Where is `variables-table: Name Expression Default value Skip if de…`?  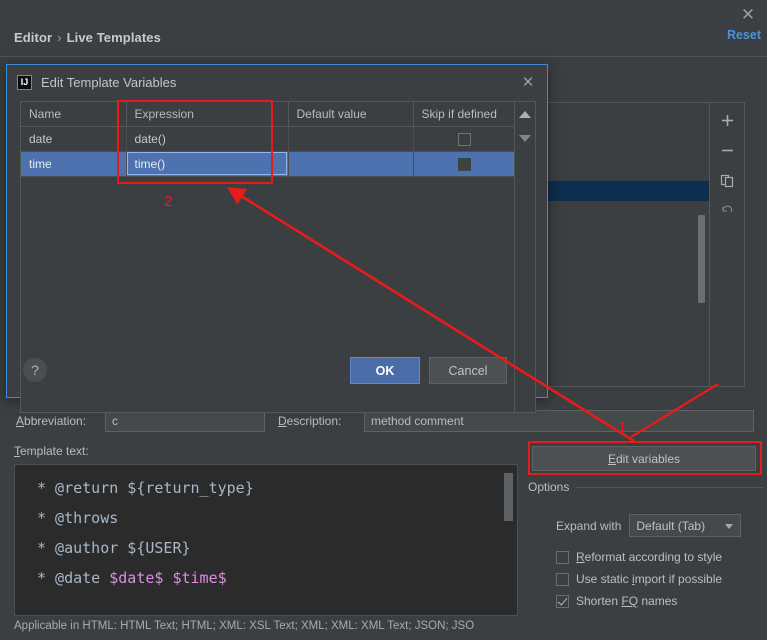
variables-table: Name Expression Default value Skip if de… is located at coordinates (268, 139).